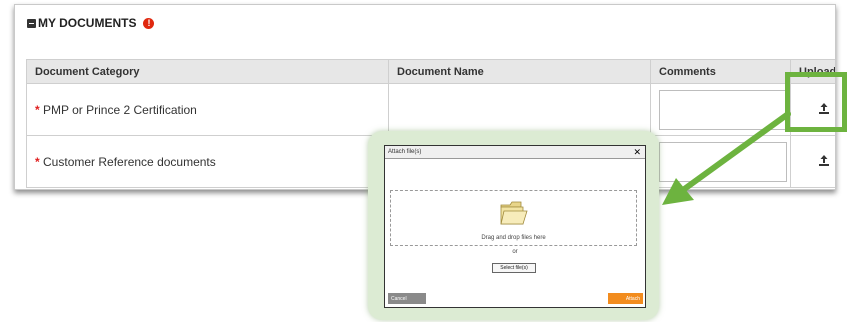  What do you see at coordinates (625, 298) in the screenshot?
I see `attach-button: Attach` at bounding box center [625, 298].